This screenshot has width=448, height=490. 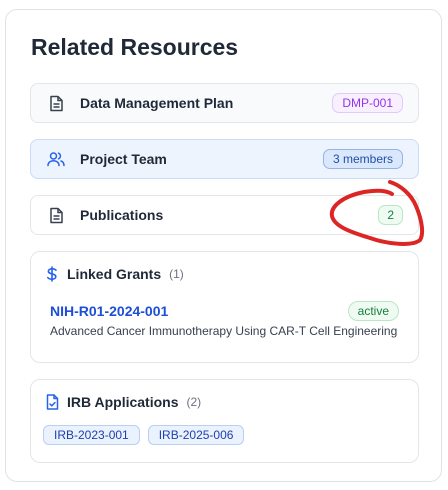 I want to click on card-title: Related Resources, so click(x=135, y=47).